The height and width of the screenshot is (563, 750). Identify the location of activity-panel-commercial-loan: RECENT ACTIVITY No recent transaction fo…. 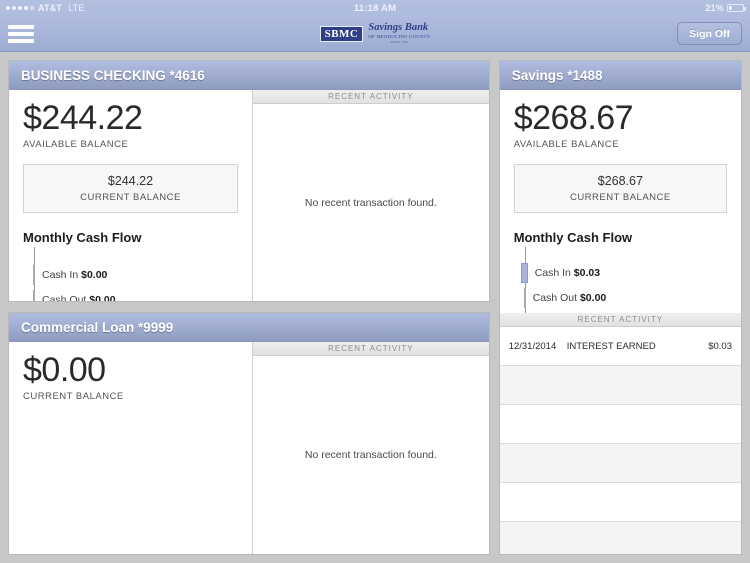
(371, 448).